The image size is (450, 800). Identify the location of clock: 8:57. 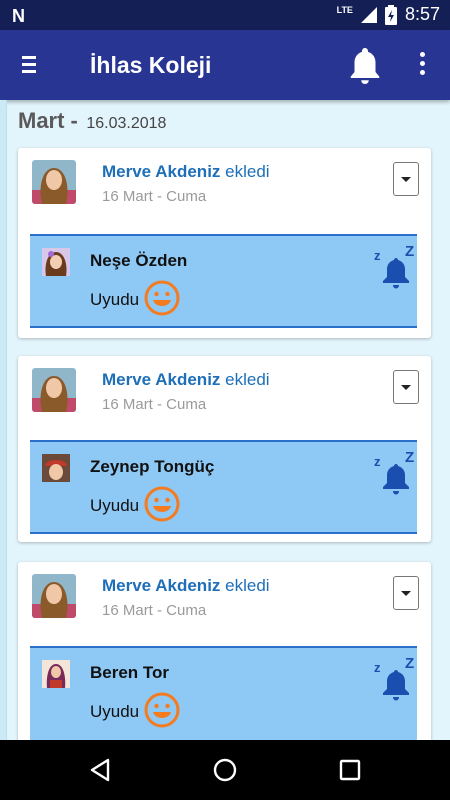
(422, 14).